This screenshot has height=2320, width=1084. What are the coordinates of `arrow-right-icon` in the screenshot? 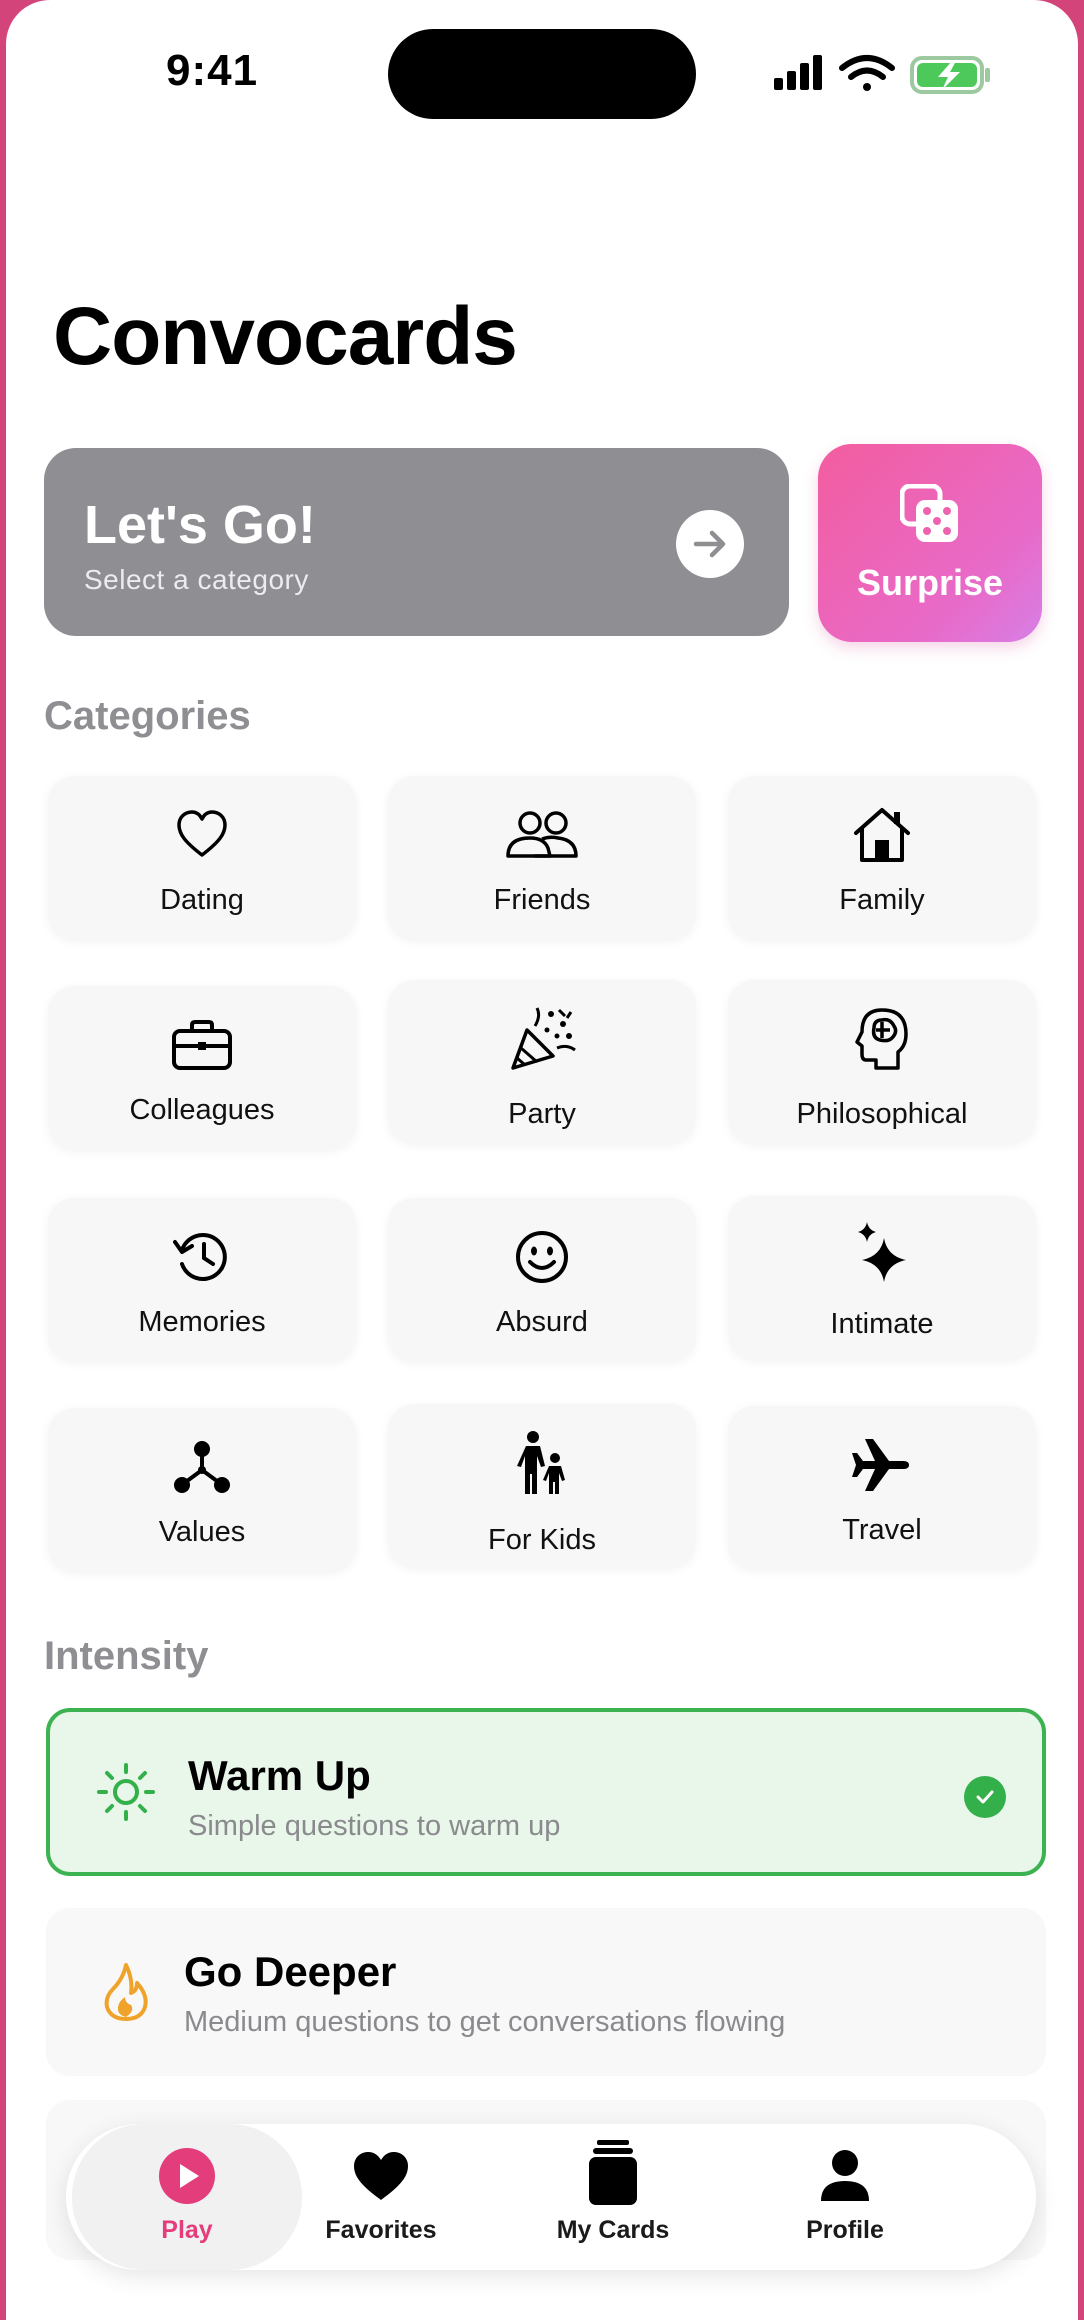 It's located at (710, 544).